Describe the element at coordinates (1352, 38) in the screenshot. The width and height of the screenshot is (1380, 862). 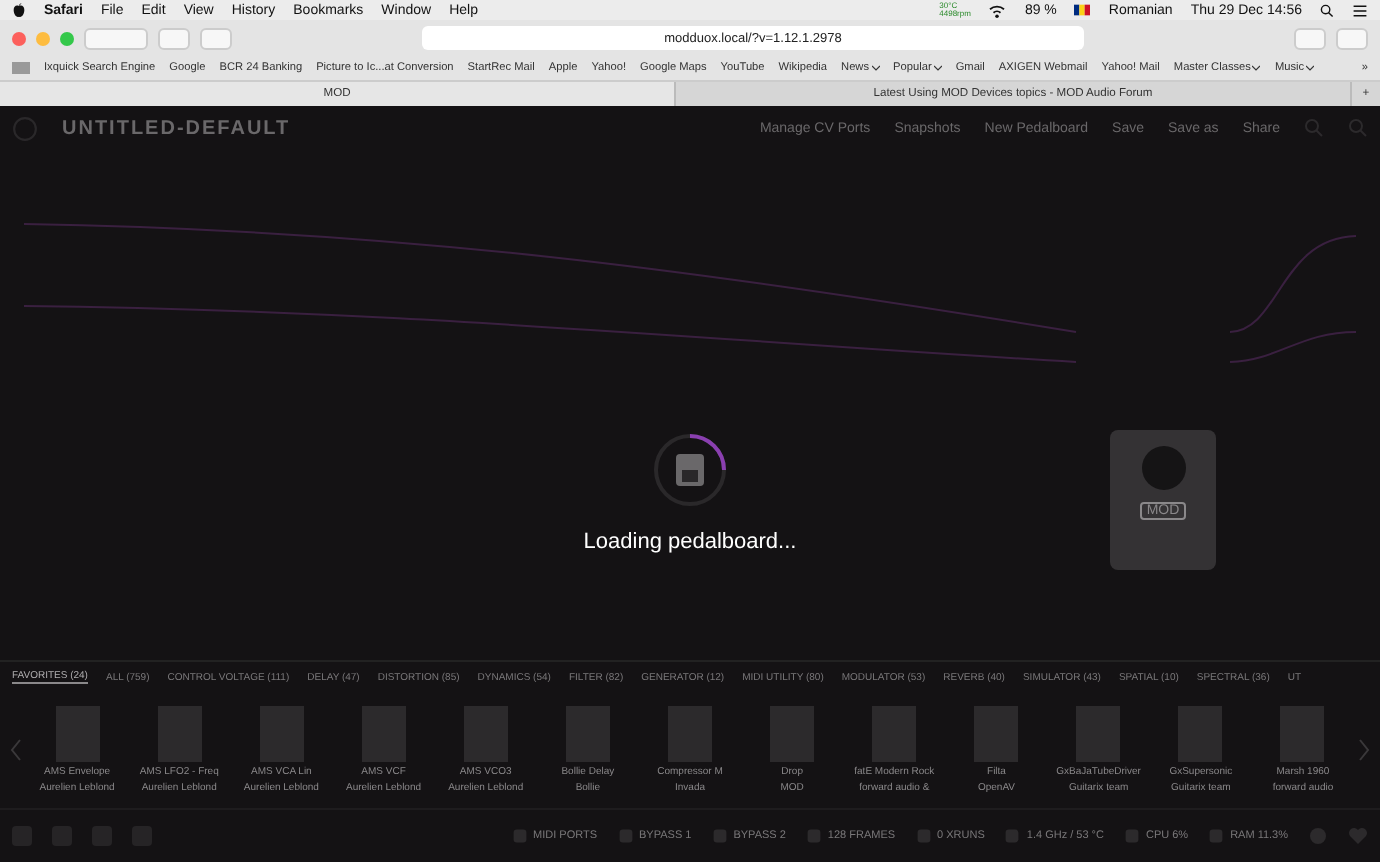
I see `tabs-button` at that location.